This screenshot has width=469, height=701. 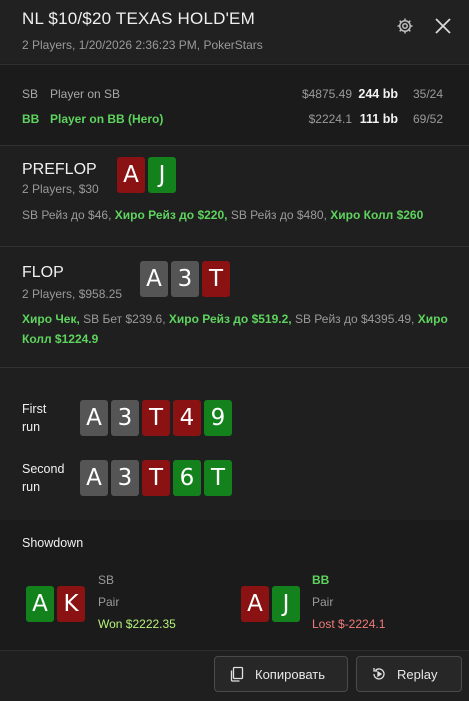 What do you see at coordinates (43, 272) in the screenshot?
I see `street-name: FLOP` at bounding box center [43, 272].